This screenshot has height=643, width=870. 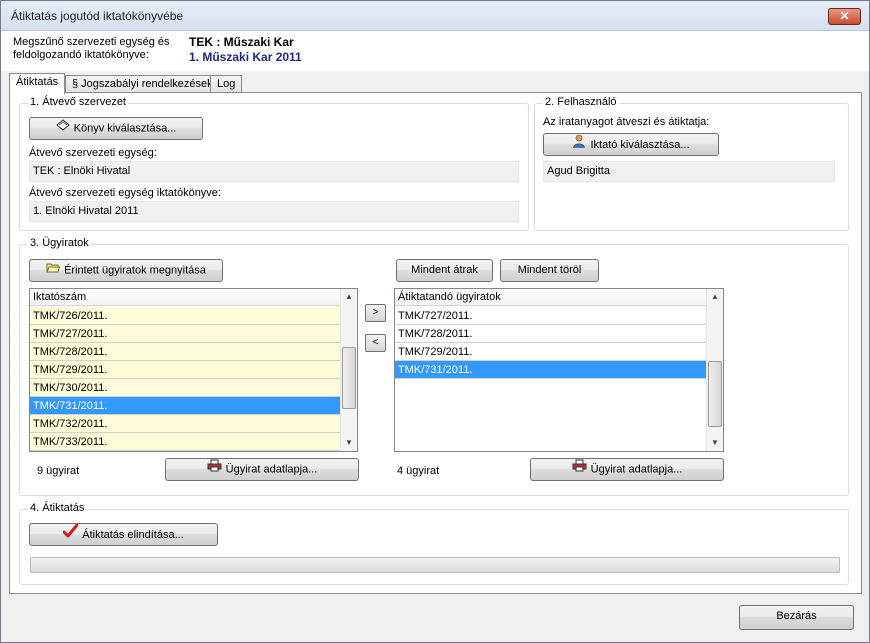 I want to click on section4-title: 4. Átiktatás, so click(x=57, y=508).